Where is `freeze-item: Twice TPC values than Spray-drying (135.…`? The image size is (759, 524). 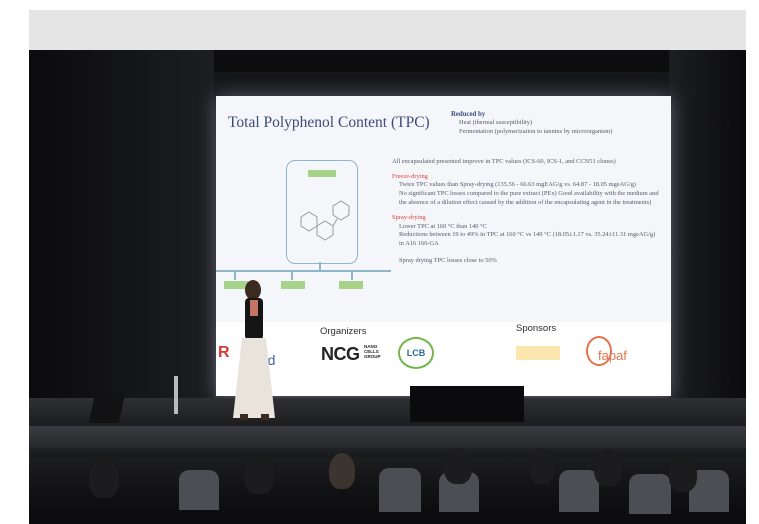 freeze-item: Twice TPC values than Spray-drying (135.… is located at coordinates (517, 185).